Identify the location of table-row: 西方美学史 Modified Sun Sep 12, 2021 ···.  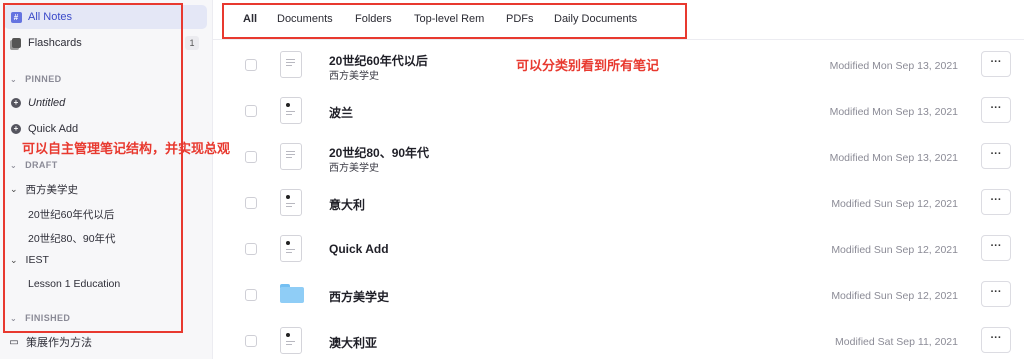
(618, 295).